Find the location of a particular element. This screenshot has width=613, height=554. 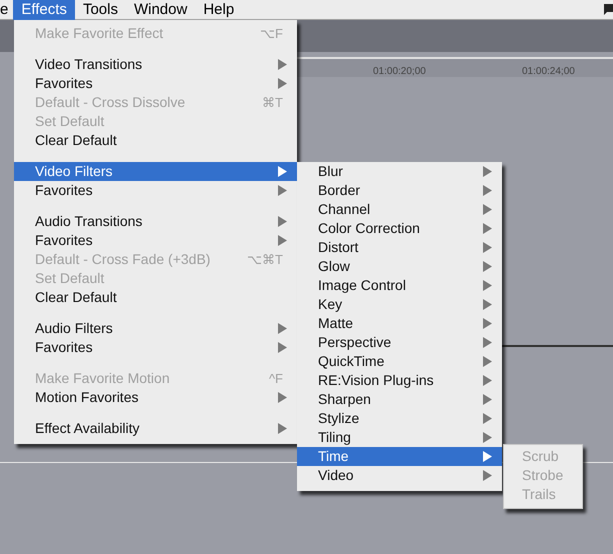

menu-item: Audio Filters is located at coordinates (155, 328).